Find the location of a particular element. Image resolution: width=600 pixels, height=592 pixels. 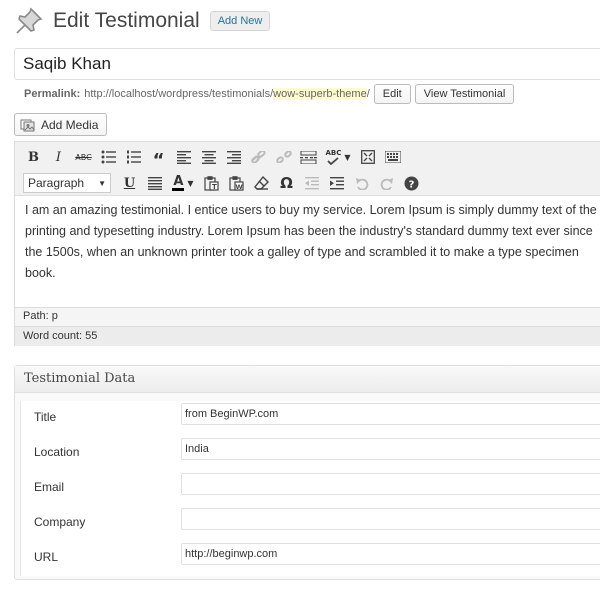

justify-icon is located at coordinates (154, 183).